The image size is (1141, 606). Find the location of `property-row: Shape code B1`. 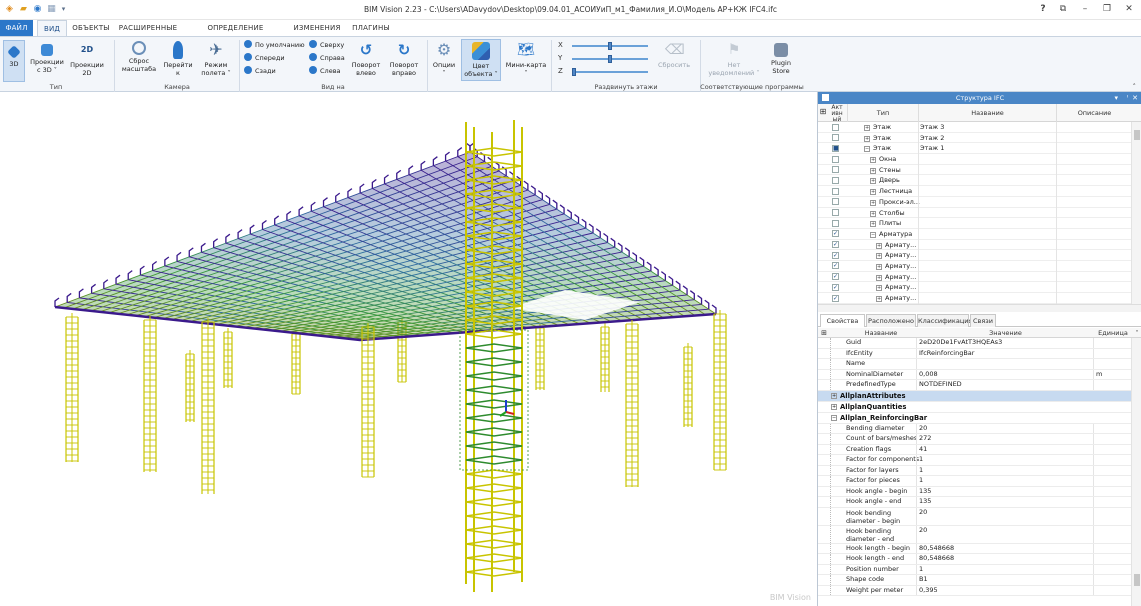

property-row: Shape code B1 is located at coordinates (975, 580).